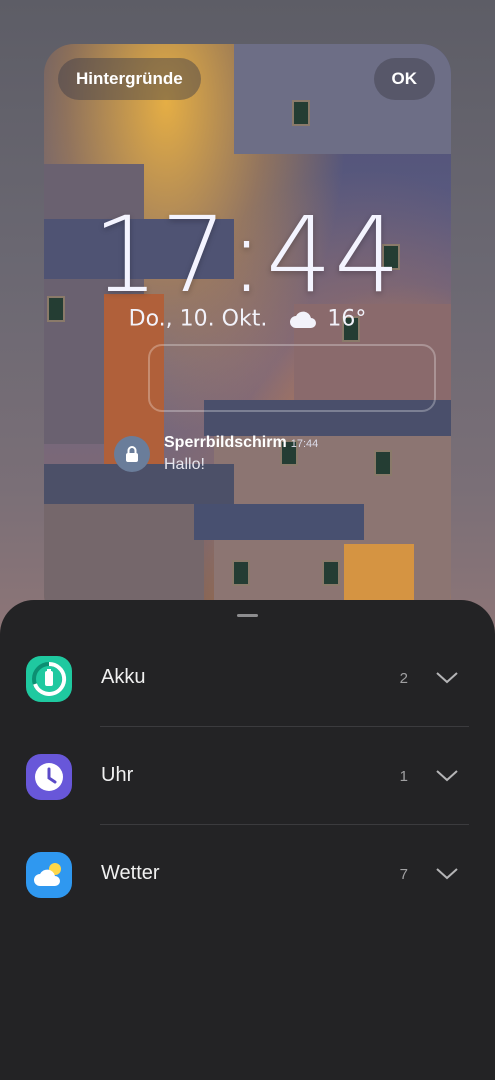  Describe the element at coordinates (403, 776) in the screenshot. I see `row-count: 1` at that location.